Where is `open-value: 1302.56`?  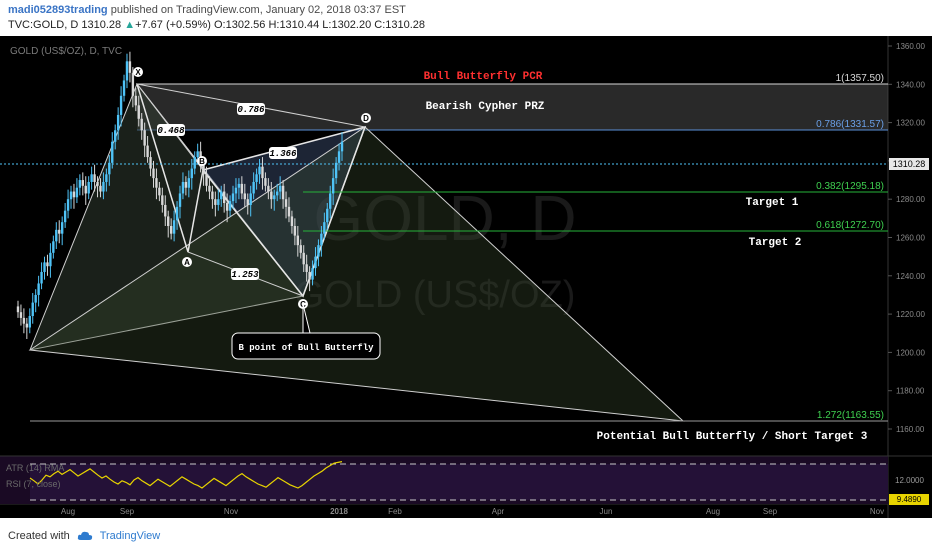 open-value: 1302.56 is located at coordinates (245, 25).